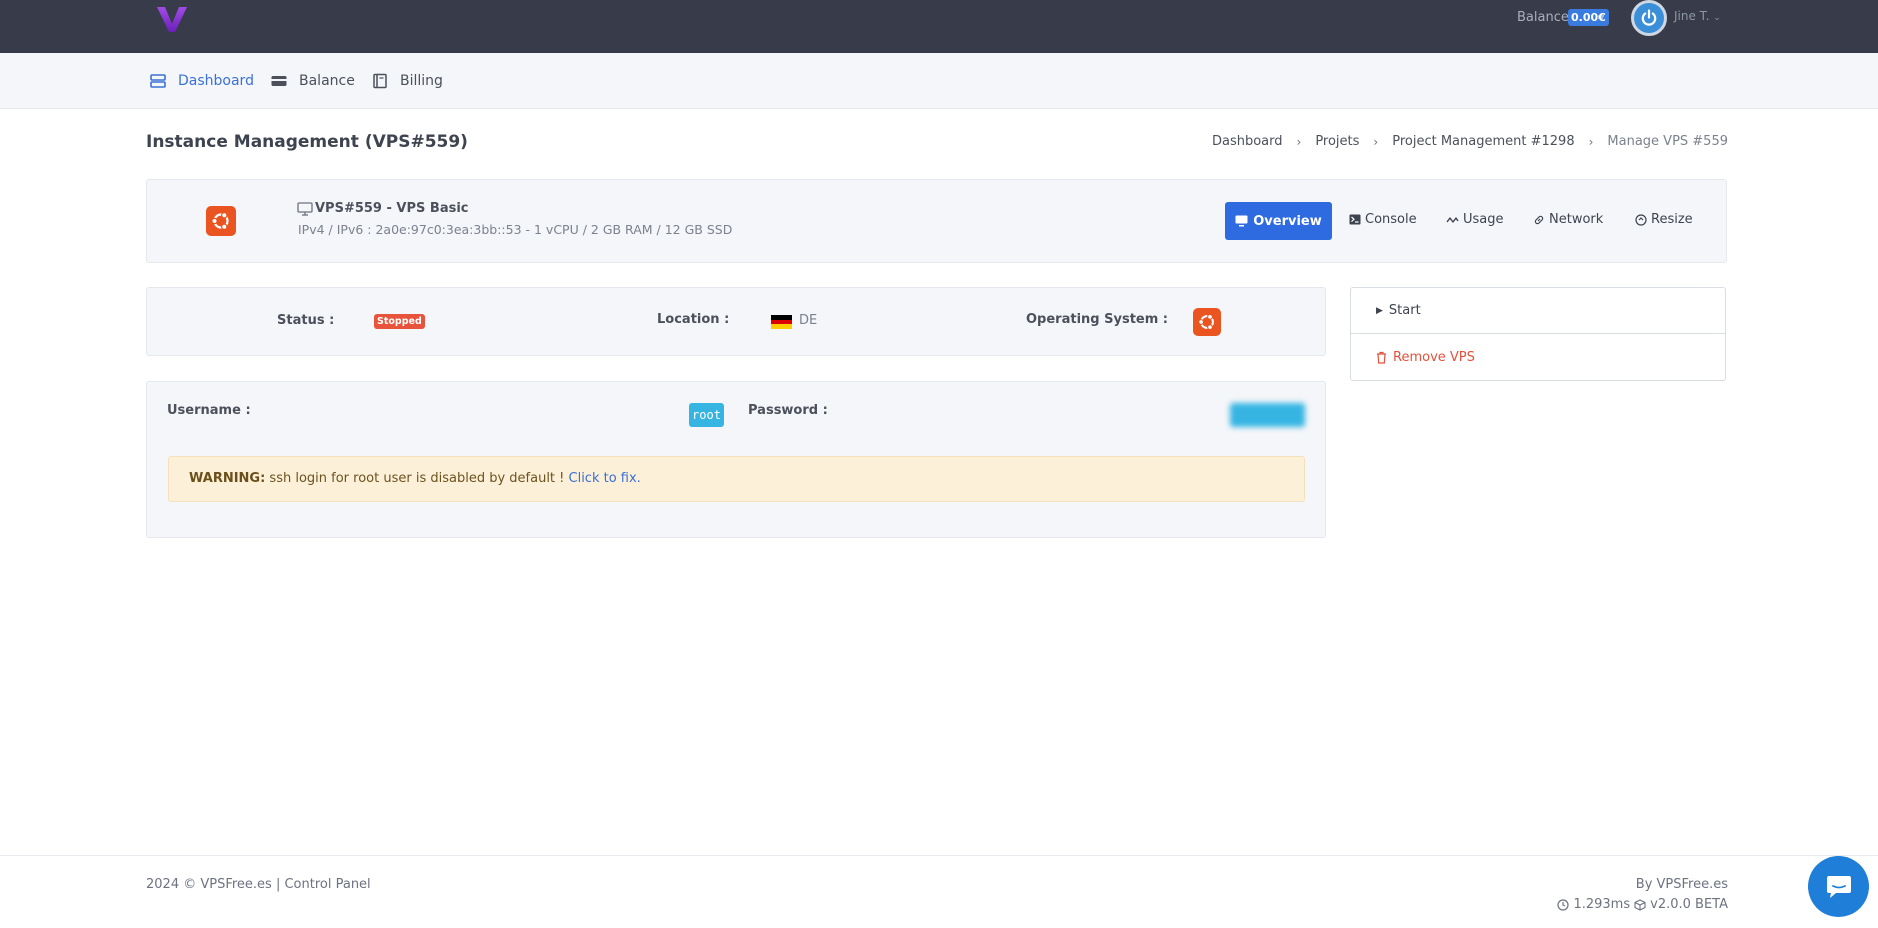  Describe the element at coordinates (209, 410) in the screenshot. I see `username-label: Username :` at that location.